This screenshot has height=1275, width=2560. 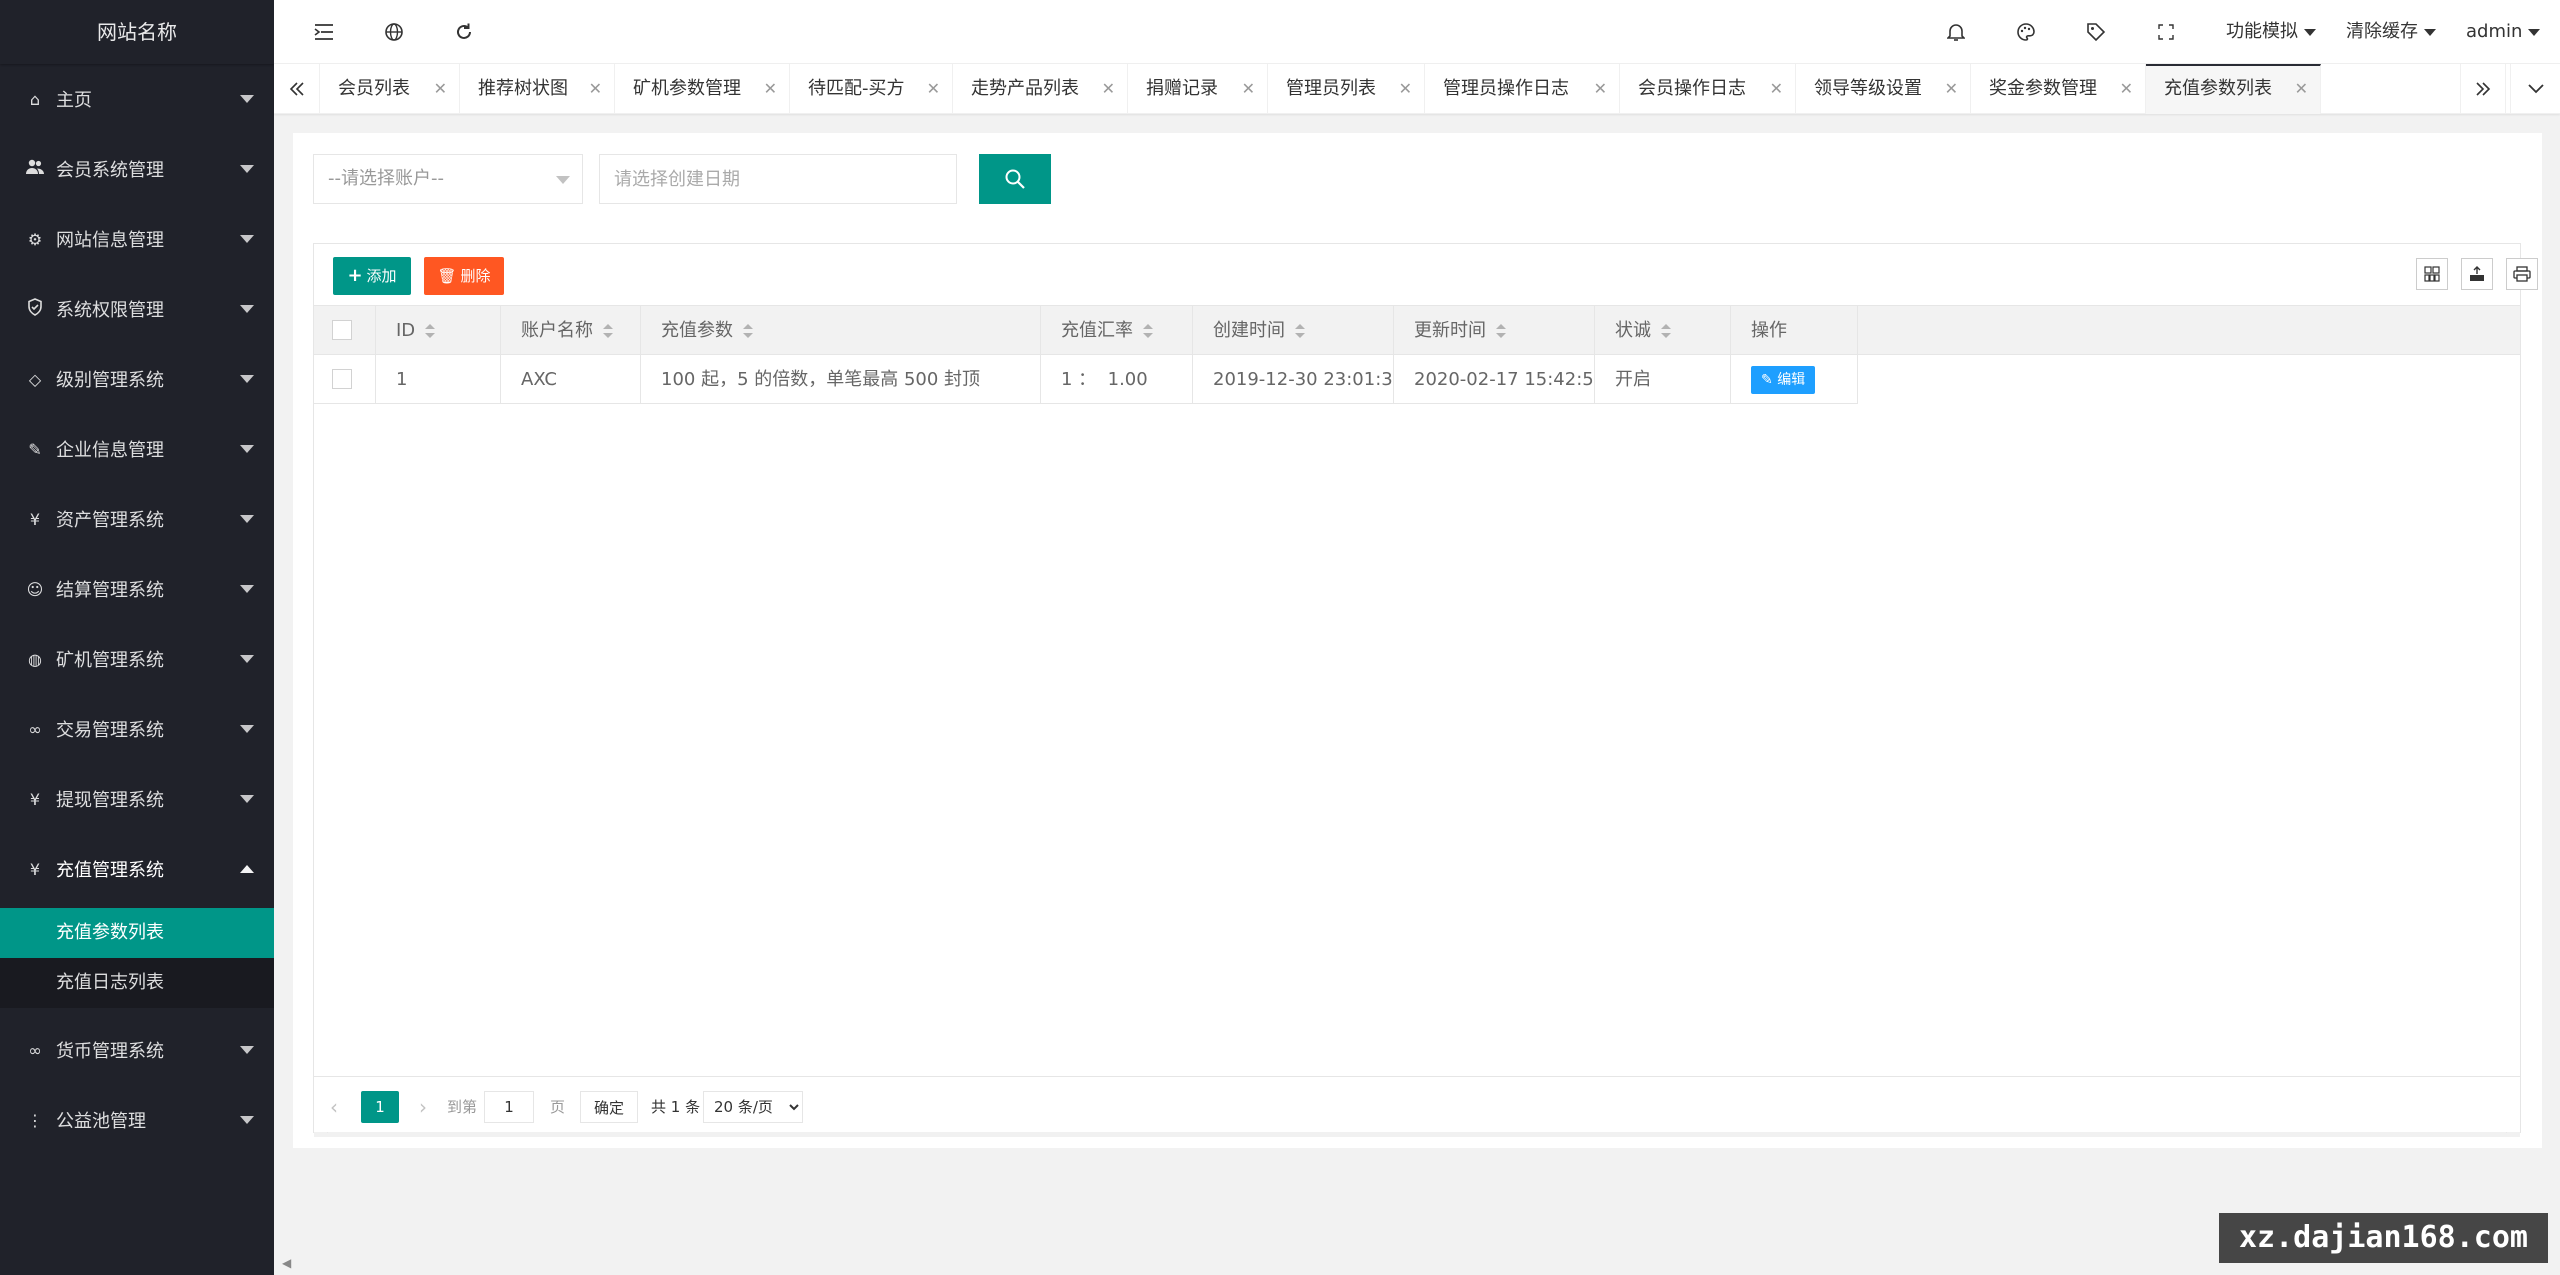 What do you see at coordinates (137, 309) in the screenshot?
I see `sidebar-item-permissions: 系统权限管理` at bounding box center [137, 309].